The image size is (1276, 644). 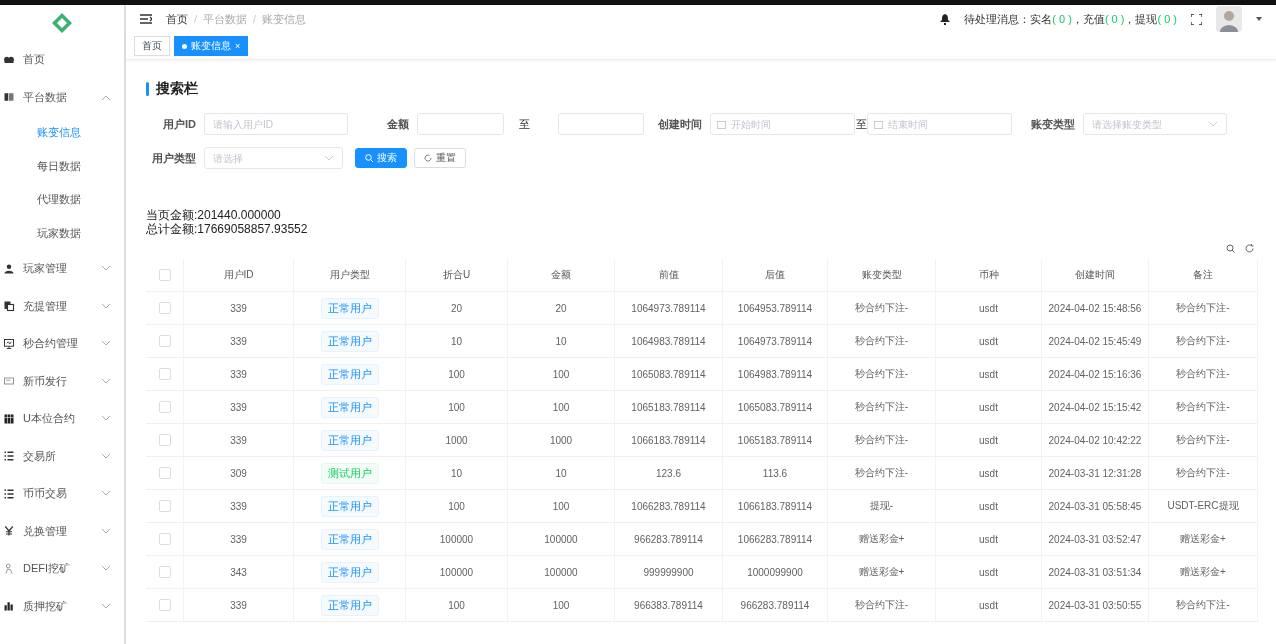 What do you see at coordinates (878, 124) in the screenshot?
I see `calendar-icon` at bounding box center [878, 124].